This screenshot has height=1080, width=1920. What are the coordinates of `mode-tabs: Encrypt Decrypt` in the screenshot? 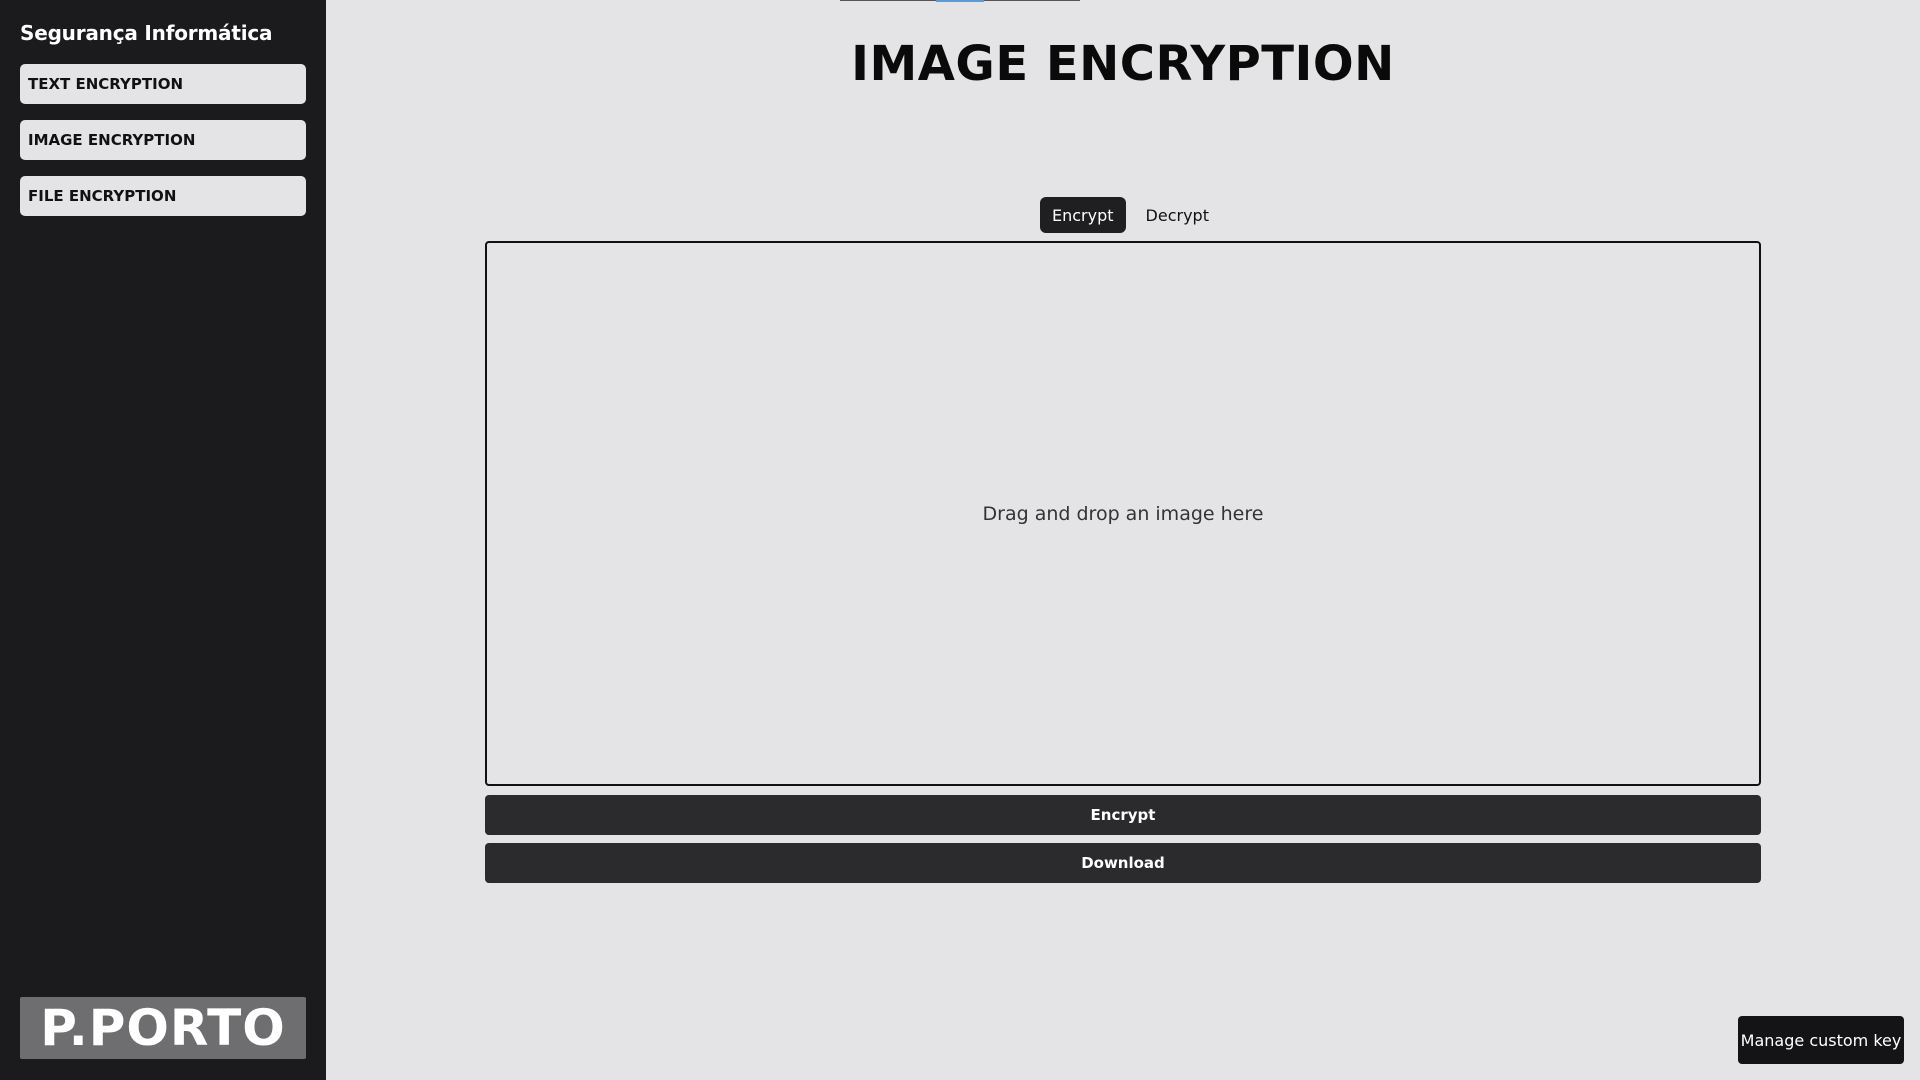 It's located at (1130, 215).